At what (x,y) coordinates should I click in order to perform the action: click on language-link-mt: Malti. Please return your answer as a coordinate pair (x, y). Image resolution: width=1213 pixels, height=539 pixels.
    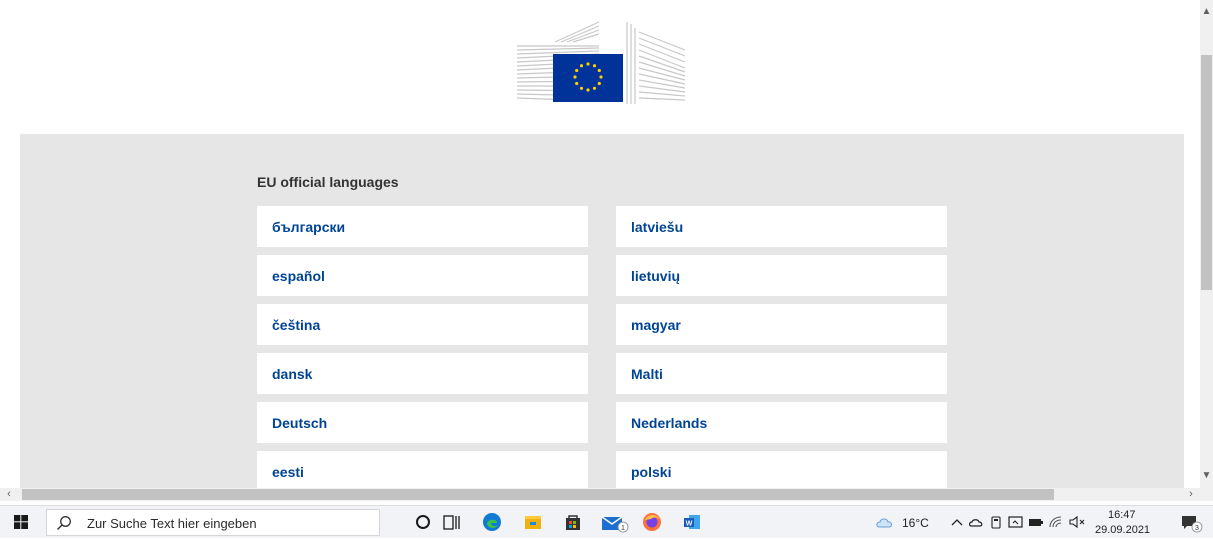
    Looking at the image, I should click on (781, 373).